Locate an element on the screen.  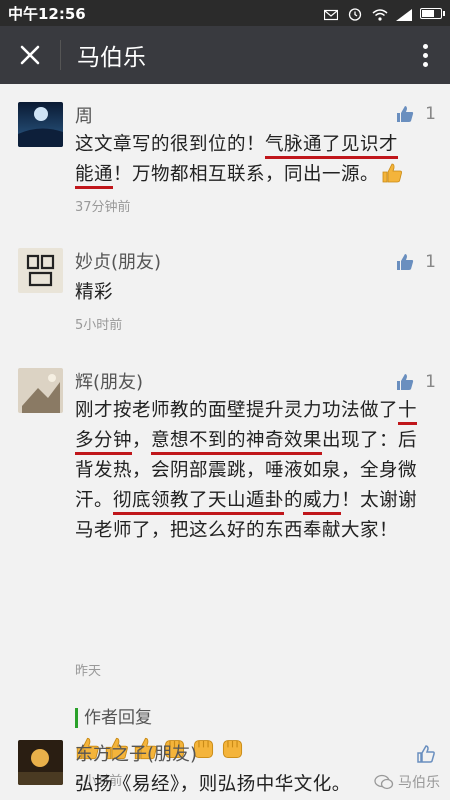
close-icon is located at coordinates (30, 55).